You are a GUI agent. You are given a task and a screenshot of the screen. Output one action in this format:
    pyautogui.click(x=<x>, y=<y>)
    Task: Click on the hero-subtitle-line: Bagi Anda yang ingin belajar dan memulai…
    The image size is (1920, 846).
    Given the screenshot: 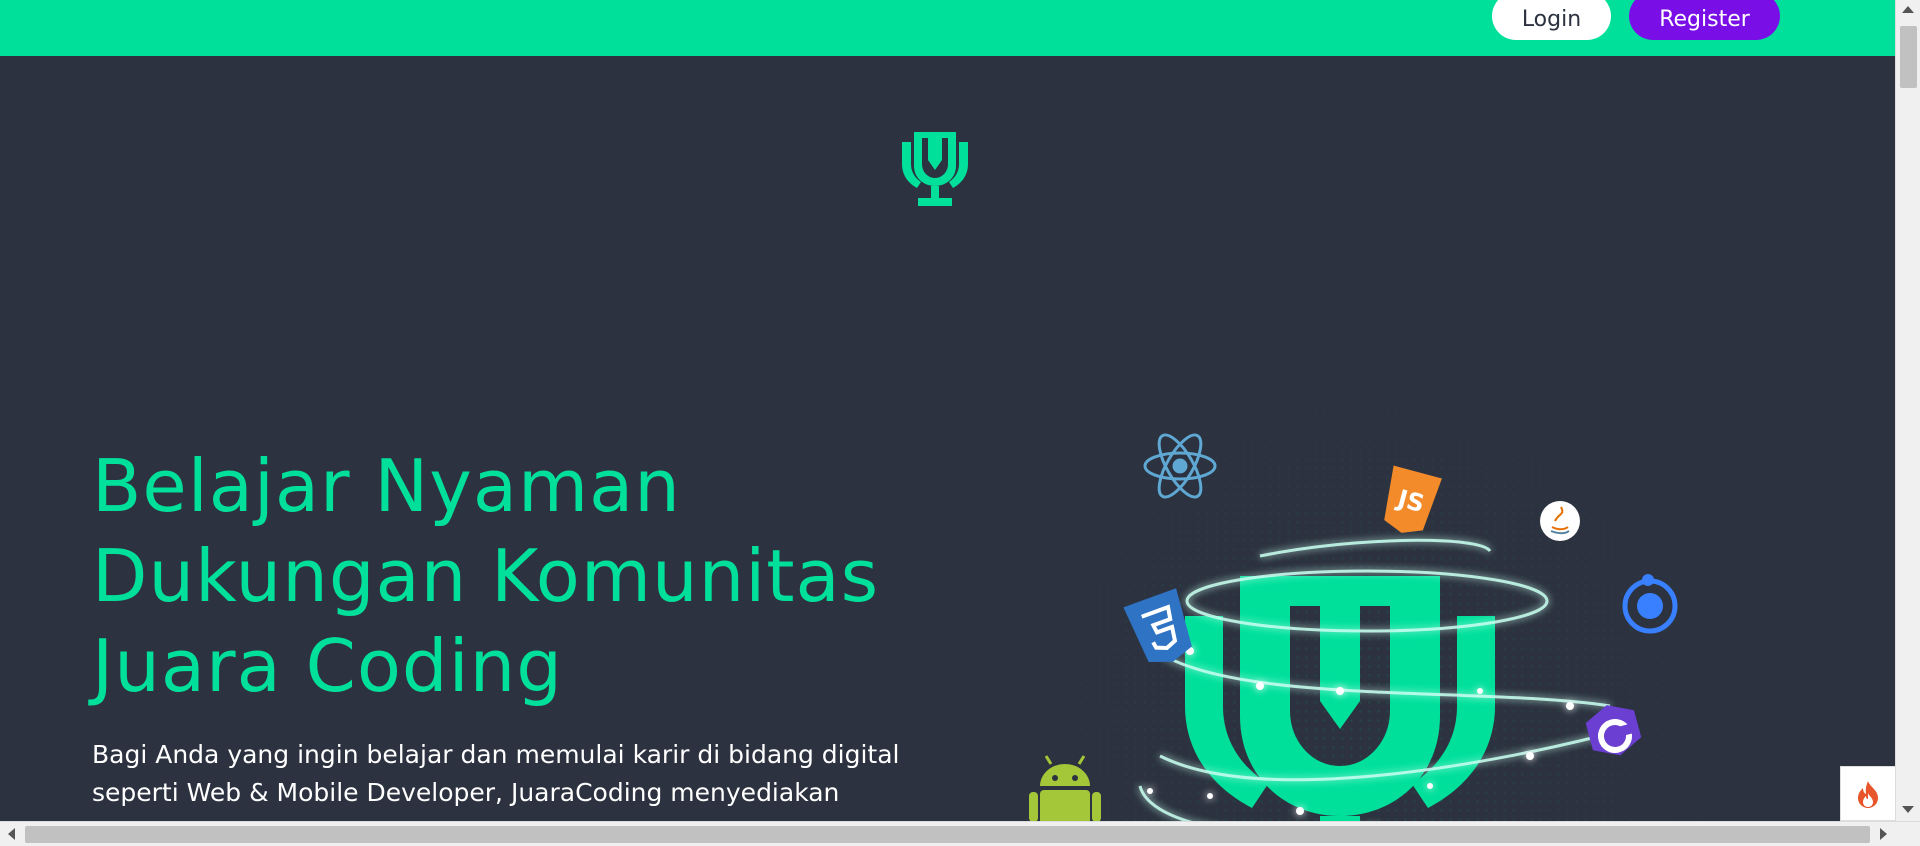 What is the action you would take?
    pyautogui.click(x=496, y=754)
    